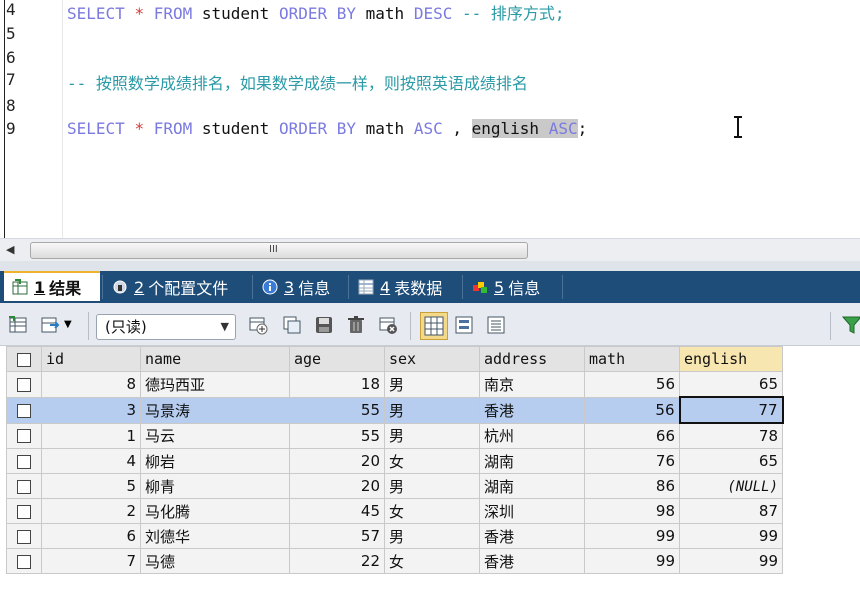  What do you see at coordinates (166, 327) in the screenshot?
I see `readonly-select: (只读) ▼` at bounding box center [166, 327].